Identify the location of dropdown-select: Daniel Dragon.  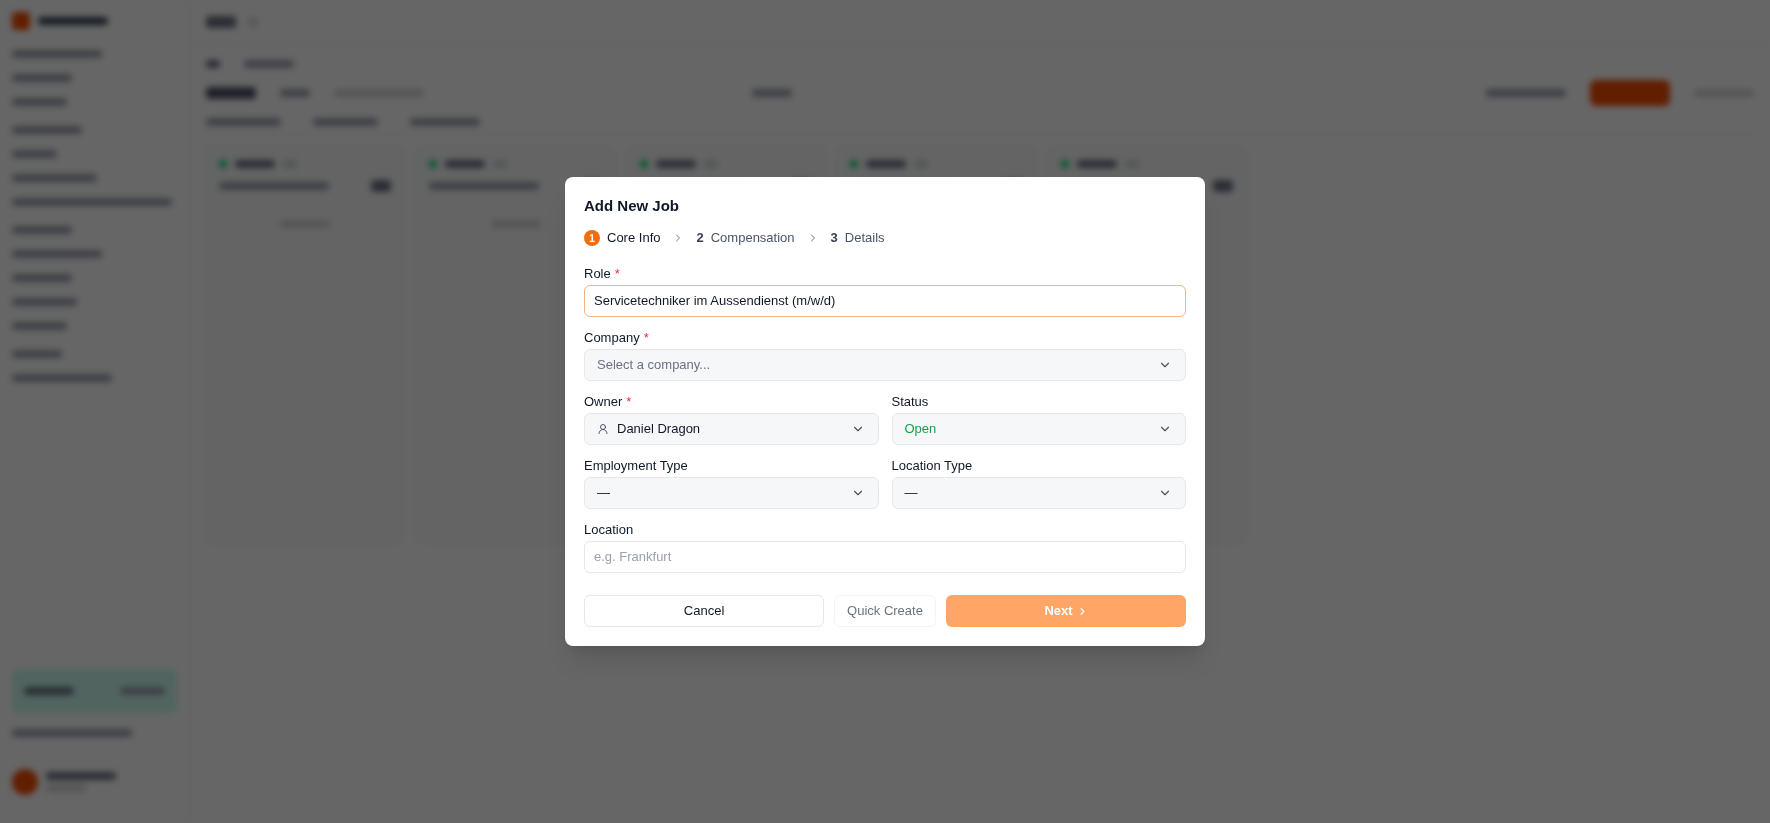
(731, 429).